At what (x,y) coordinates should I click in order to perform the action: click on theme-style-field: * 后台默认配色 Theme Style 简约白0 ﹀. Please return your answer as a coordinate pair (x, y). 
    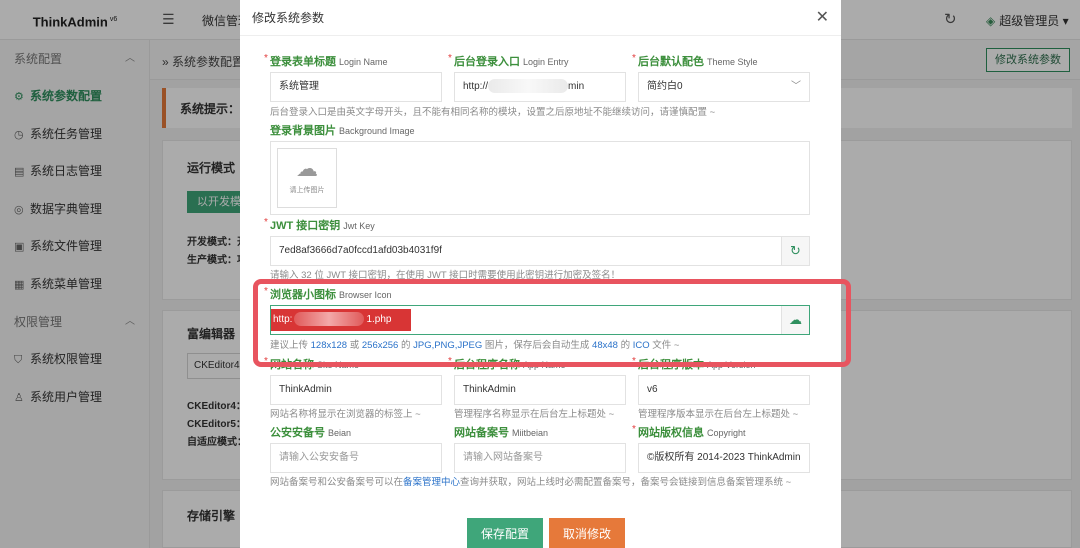
    Looking at the image, I should click on (721, 77).